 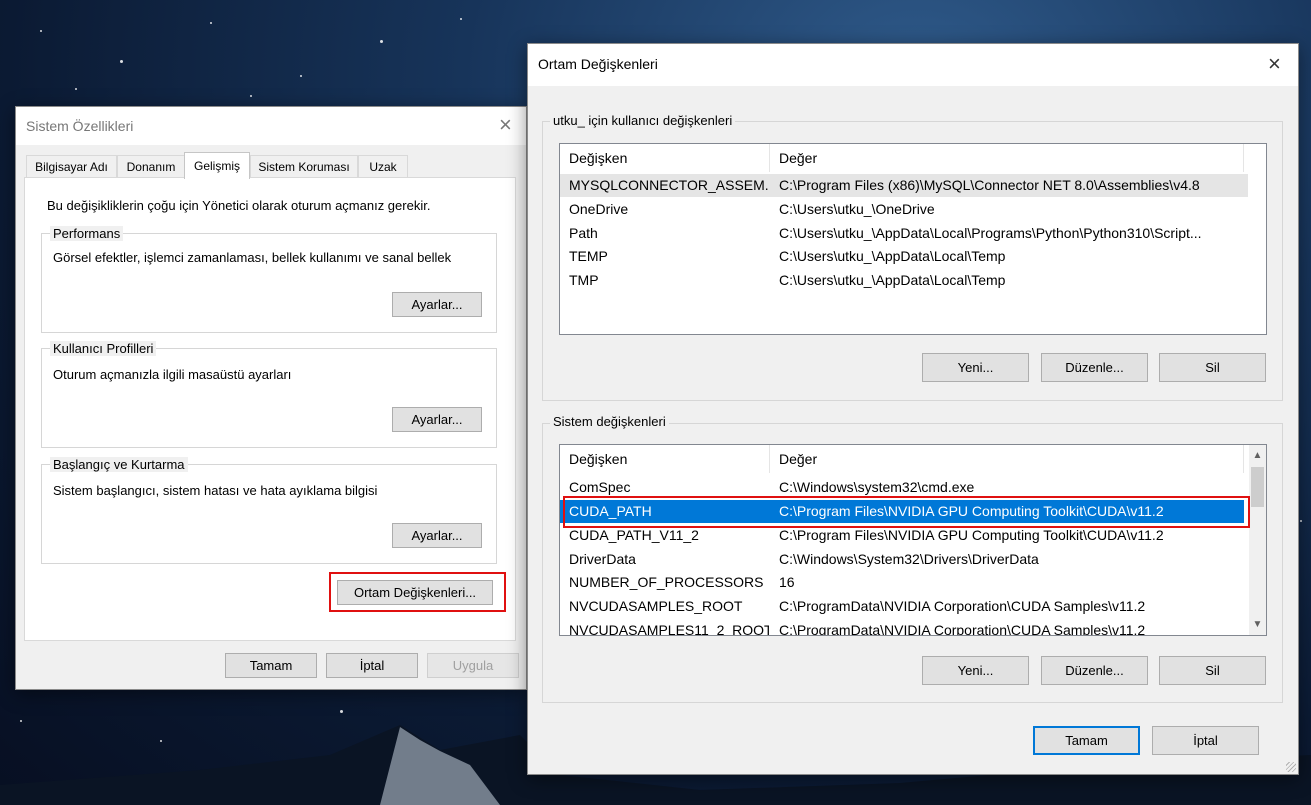 I want to click on startup-recovery-label: Başlangıç ve Kurtarma, so click(x=119, y=464).